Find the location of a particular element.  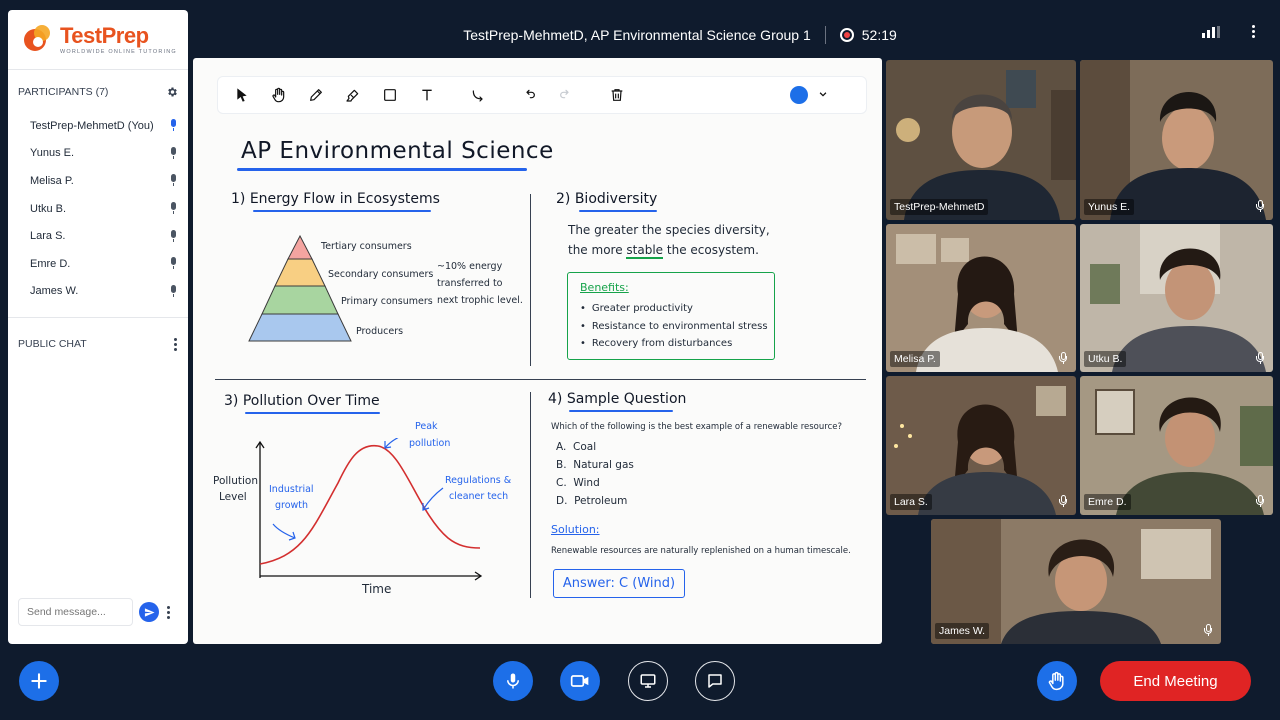

participant-row: Utku B. is located at coordinates (98, 209).